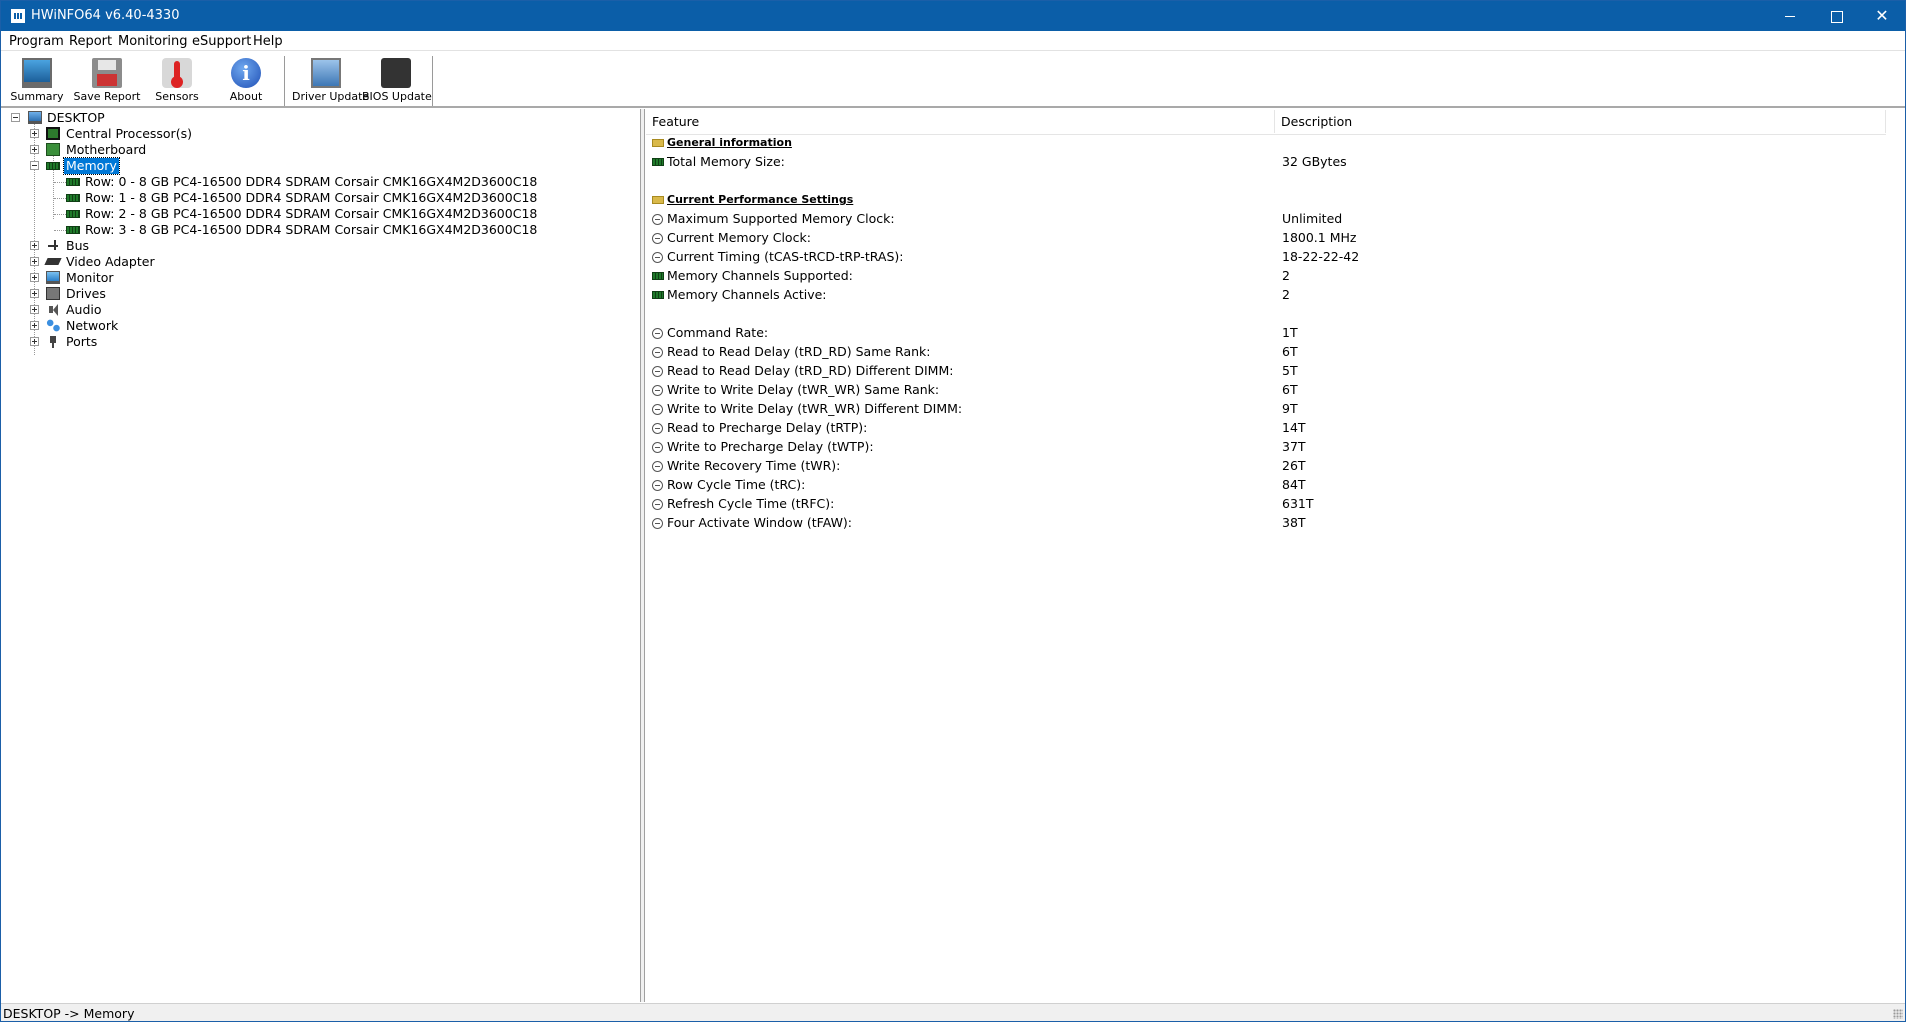 This screenshot has width=1906, height=1022. What do you see at coordinates (953, 1012) in the screenshot?
I see `status-bar: DESKTOP -> Memory` at bounding box center [953, 1012].